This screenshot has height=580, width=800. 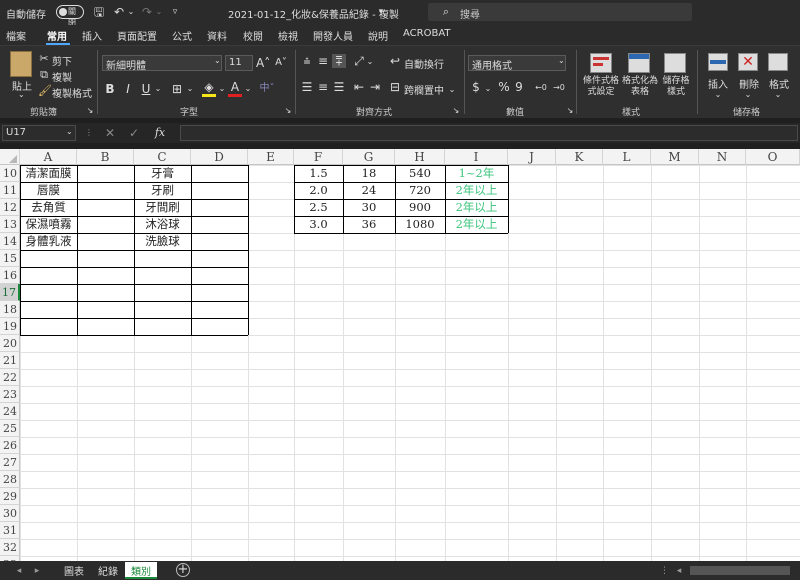 What do you see at coordinates (675, 63) in the screenshot?
I see `cell-styles-icon` at bounding box center [675, 63].